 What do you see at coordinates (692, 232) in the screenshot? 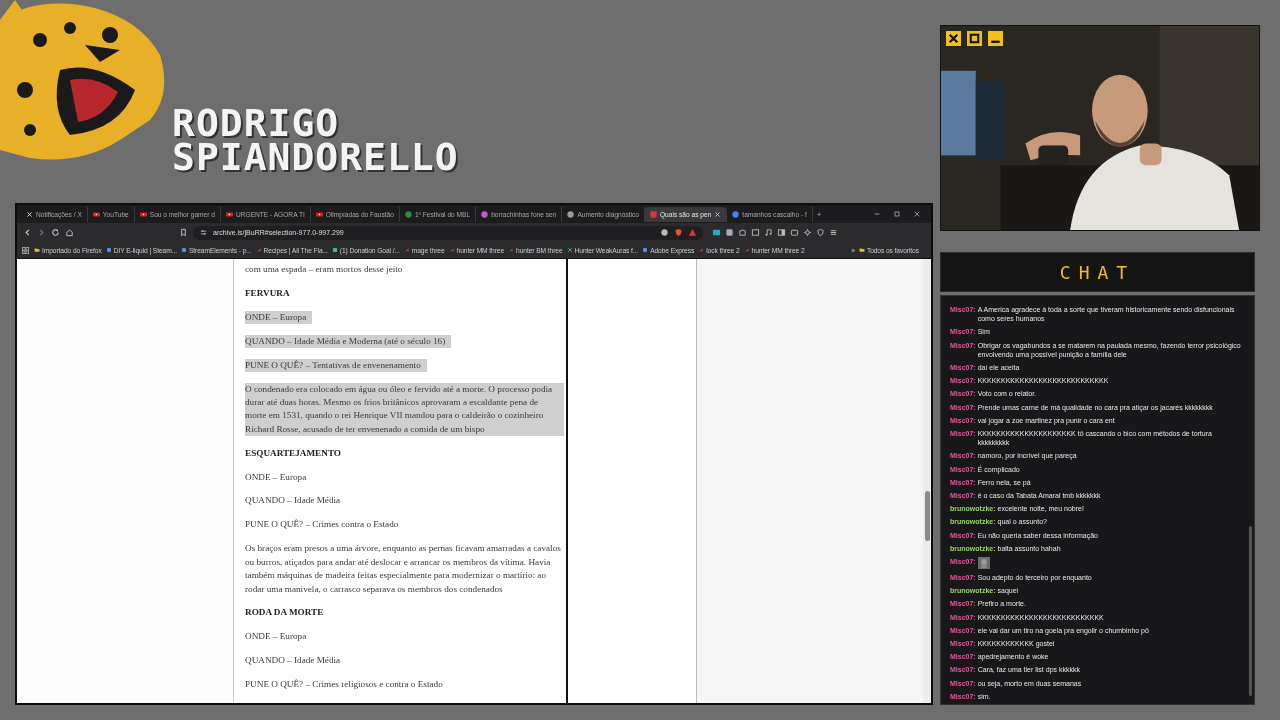
I see `warning-icon` at bounding box center [692, 232].